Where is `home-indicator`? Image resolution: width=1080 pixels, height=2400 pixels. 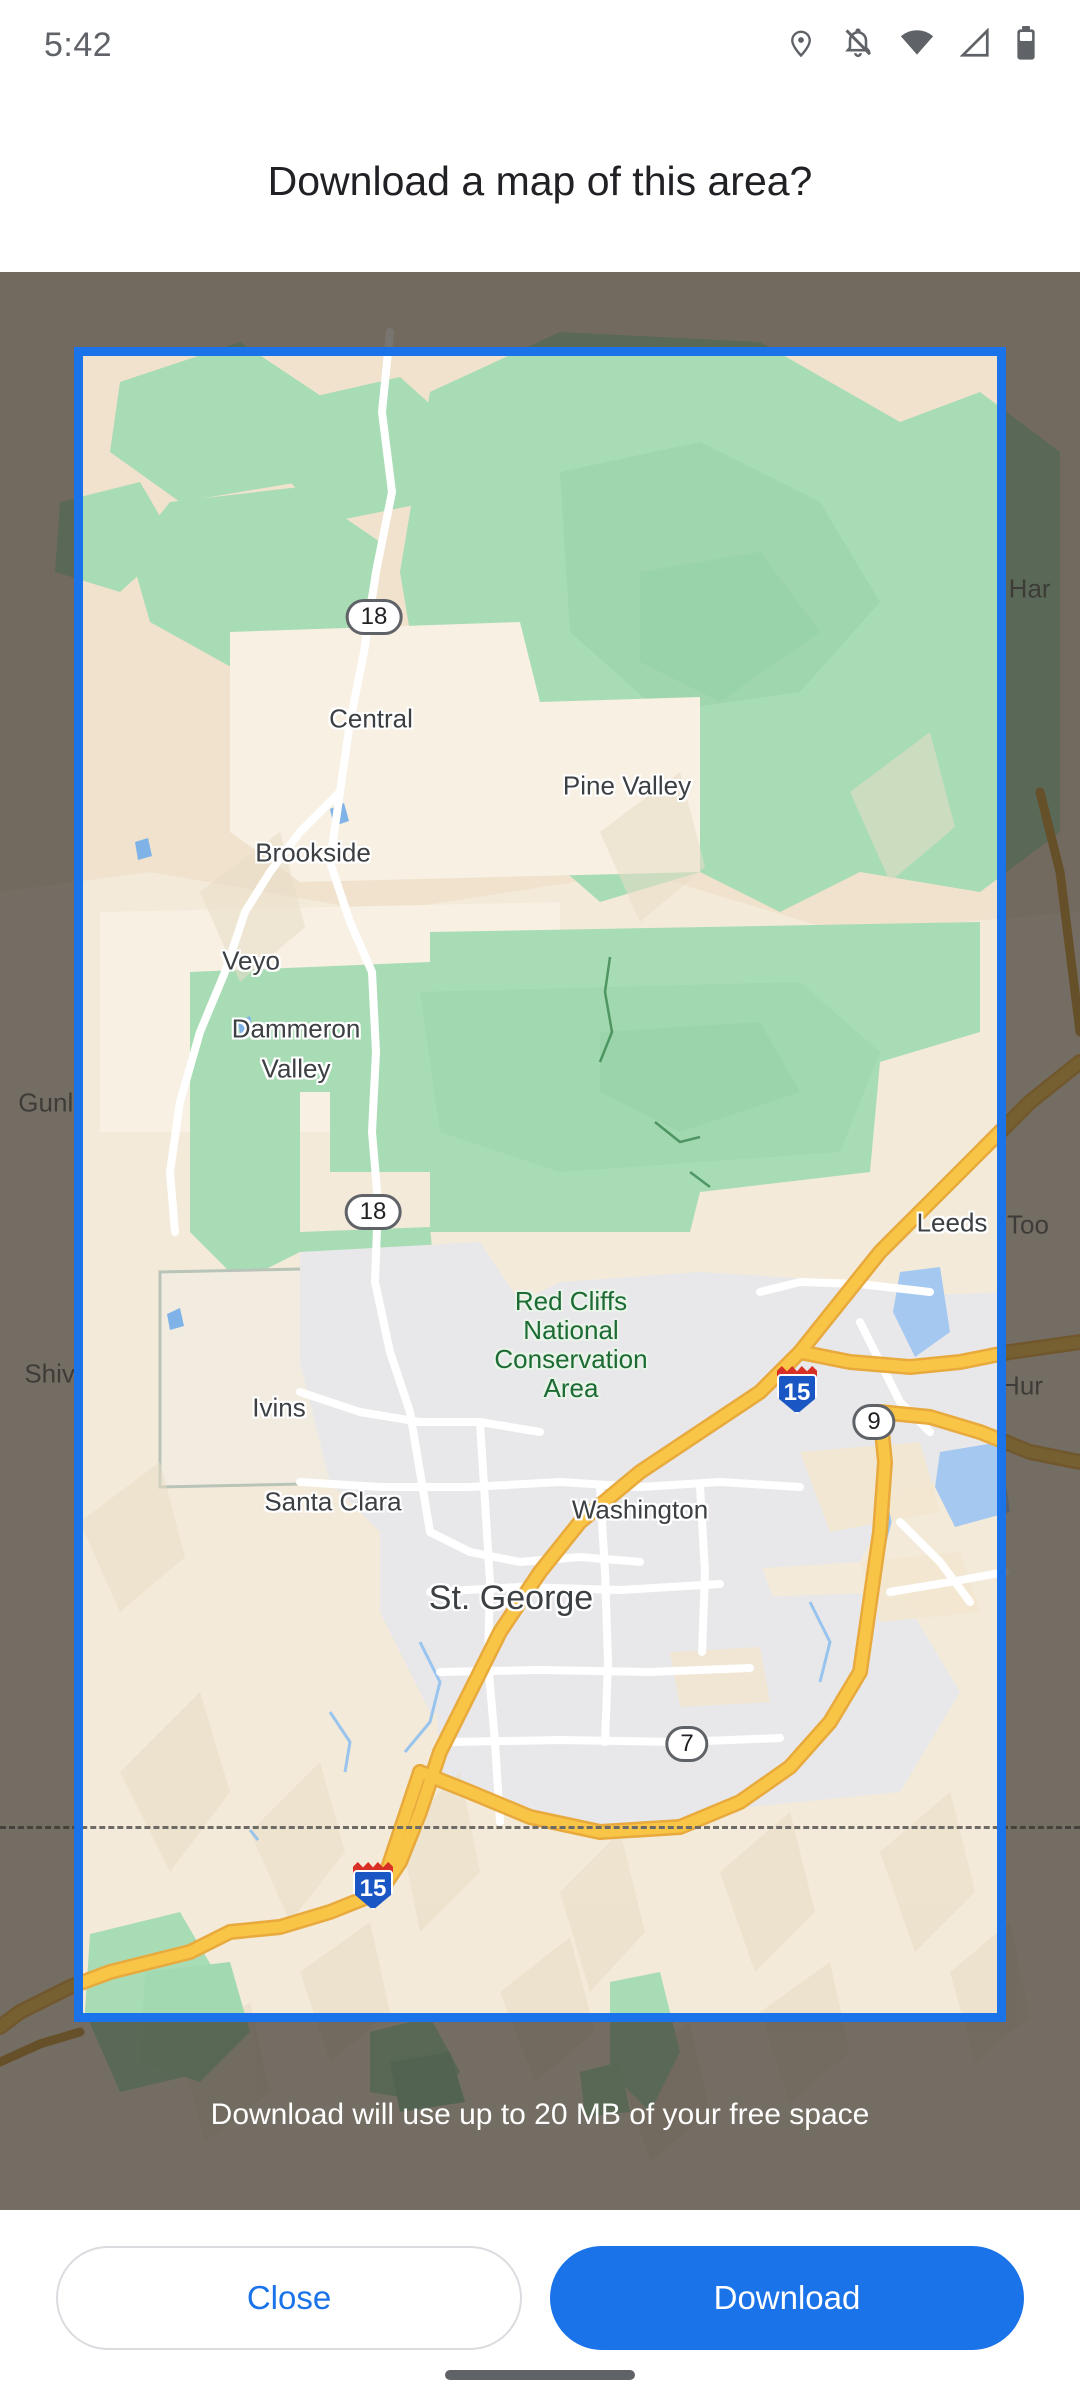
home-indicator is located at coordinates (540, 2375).